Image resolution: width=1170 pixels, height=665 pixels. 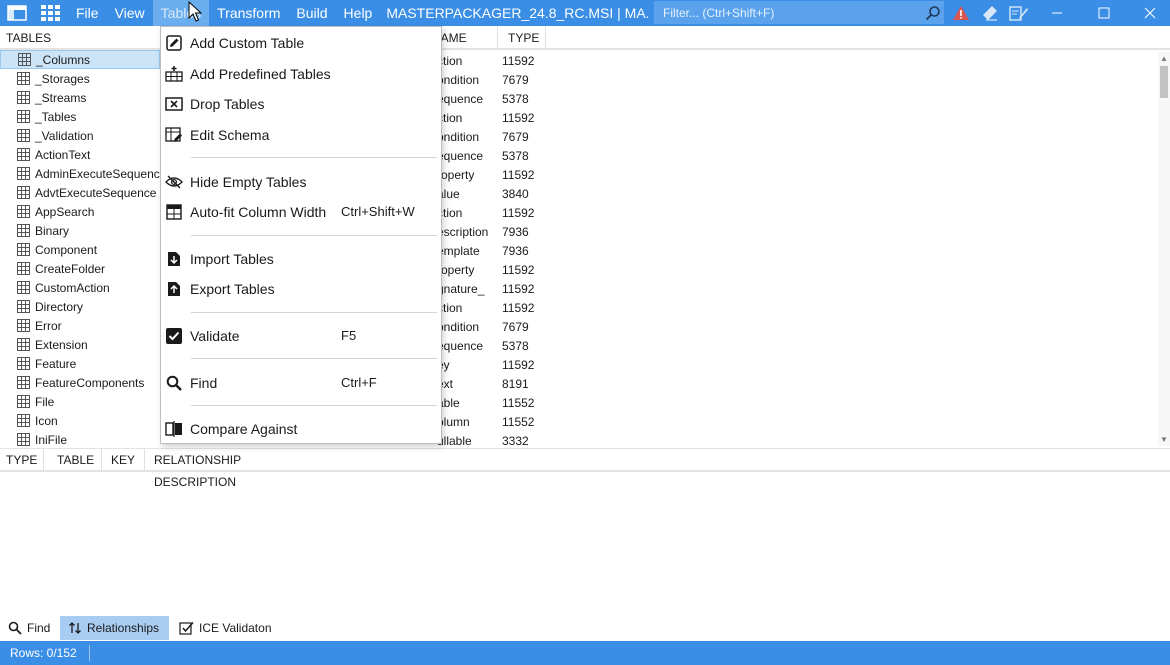 I want to click on menu-item-hide-empty-tables: Hide Empty Tables, so click(x=301, y=182).